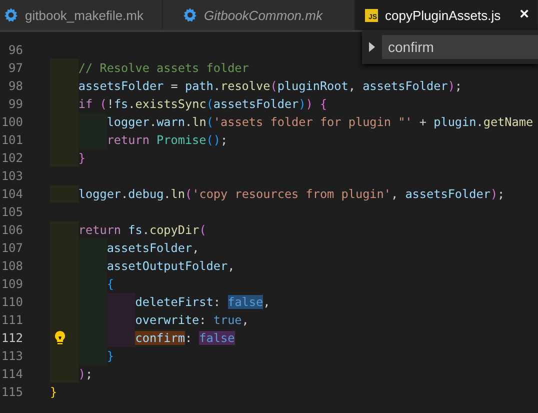 This screenshot has width=538, height=413. Describe the element at coordinates (11, 302) in the screenshot. I see `line-number: 110` at that location.